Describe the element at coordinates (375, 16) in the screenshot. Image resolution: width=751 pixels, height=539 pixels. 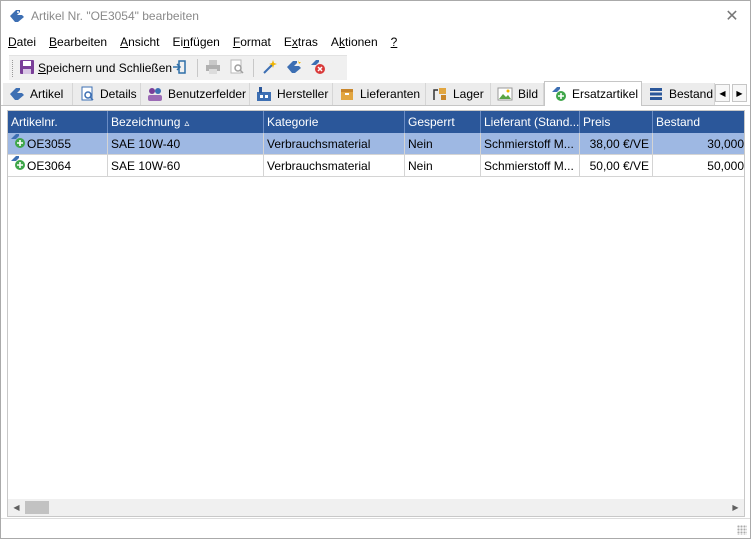
I see `title-bar: Artikel Nr. "OE3054" bearbeiten ✕` at that location.